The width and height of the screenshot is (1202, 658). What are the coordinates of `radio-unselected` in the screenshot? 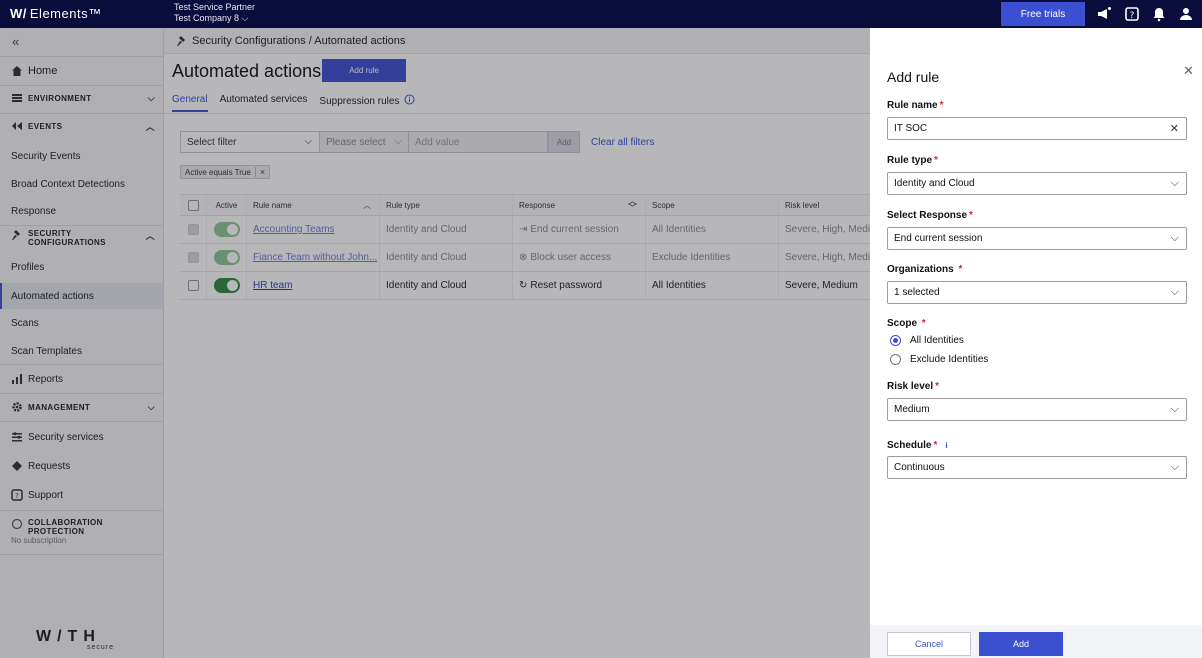 It's located at (895, 359).